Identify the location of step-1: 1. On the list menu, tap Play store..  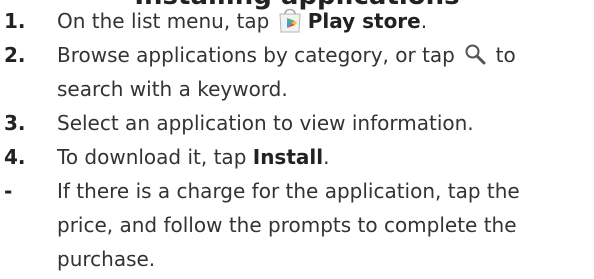
(297, 21).